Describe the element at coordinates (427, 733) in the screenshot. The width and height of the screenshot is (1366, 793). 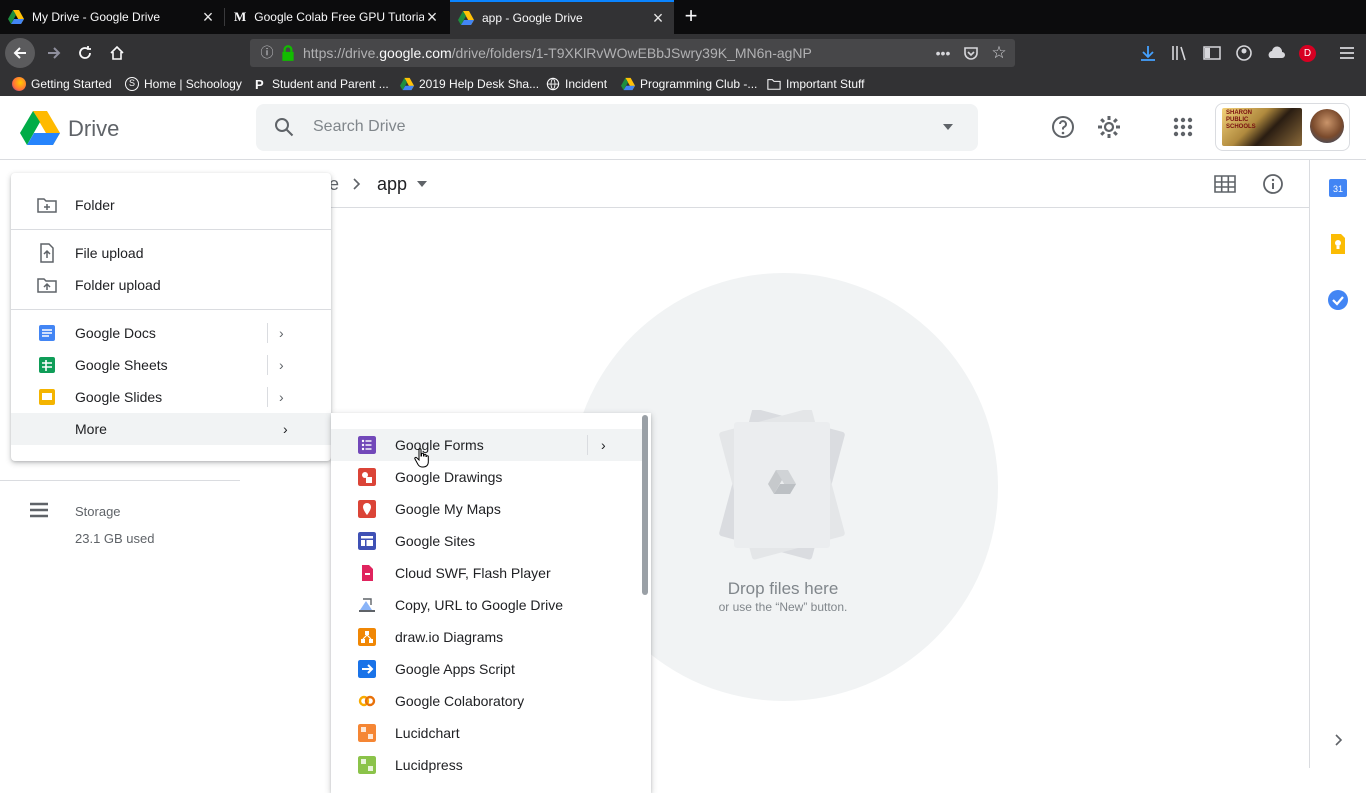
I see `submenu-item-label: Lucidchart` at that location.